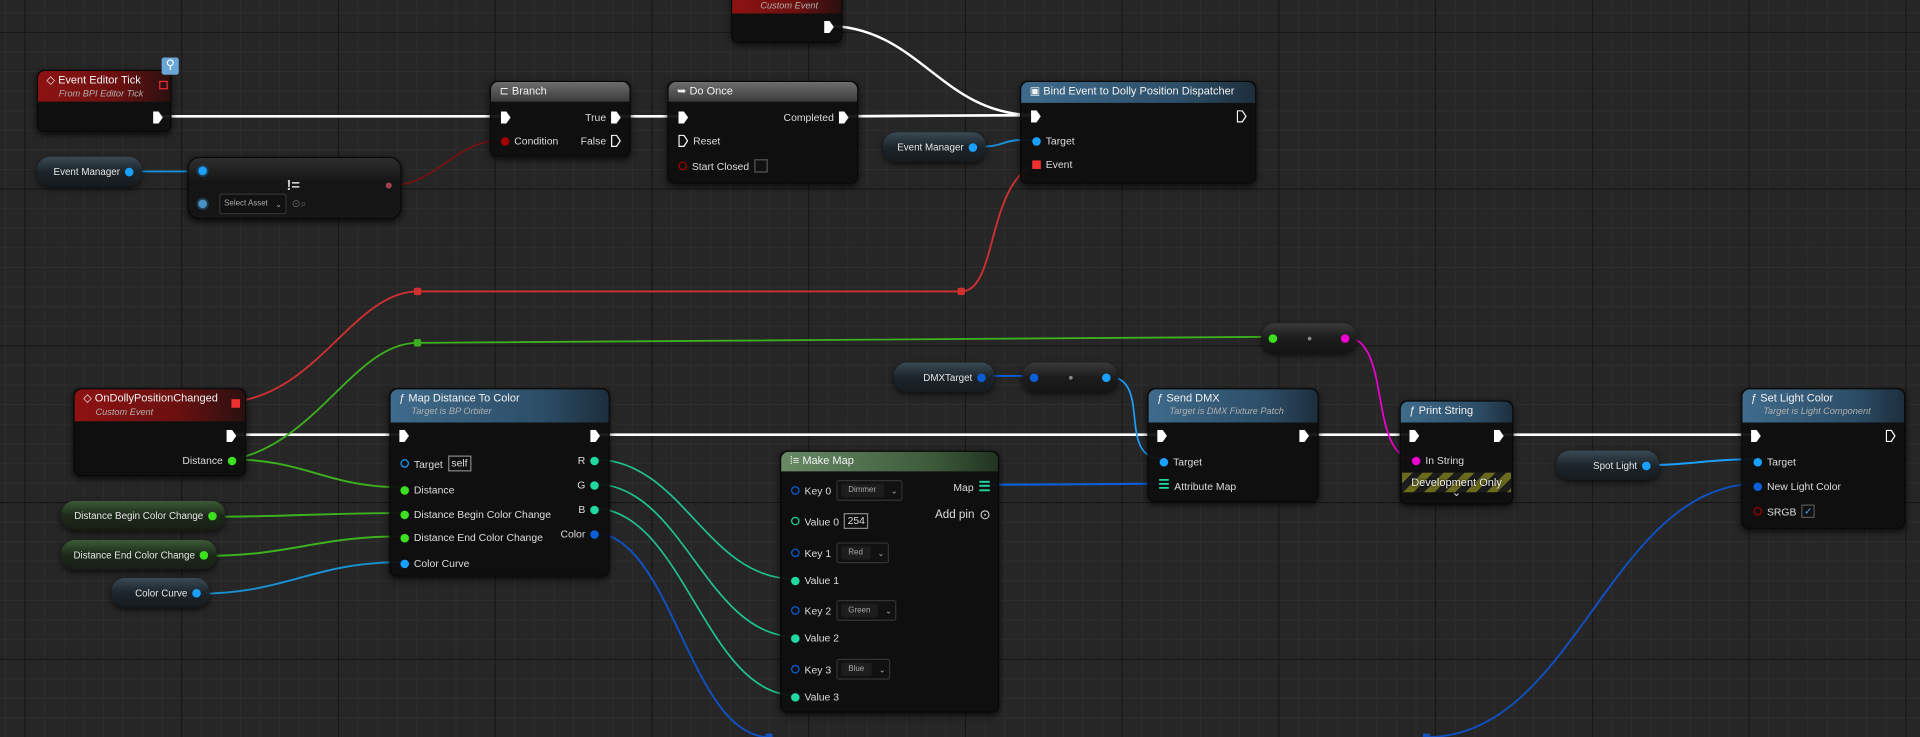 Image resolution: width=1920 pixels, height=737 pixels. Describe the element at coordinates (143, 515) in the screenshot. I see `distance-begin-variable: Distance Begin Color Change` at that location.